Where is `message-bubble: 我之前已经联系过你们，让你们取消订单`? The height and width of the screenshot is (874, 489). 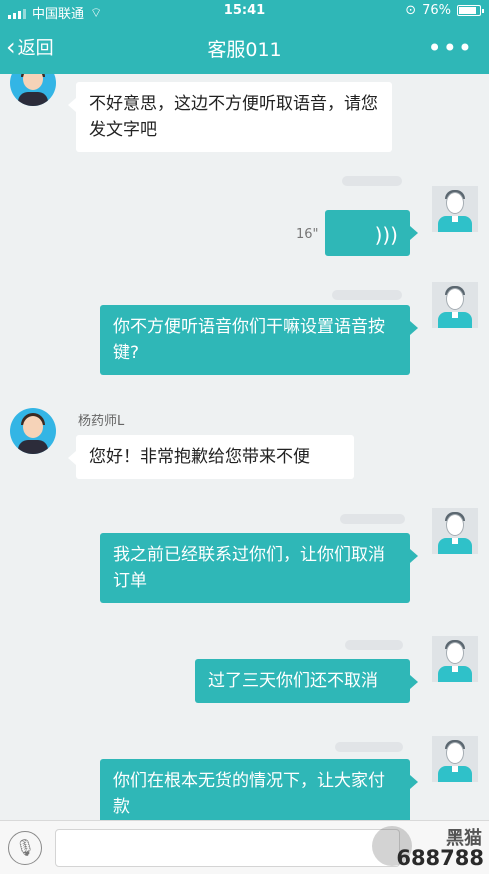
message-bubble: 我之前已经联系过你们，让你们取消订单 is located at coordinates (259, 568).